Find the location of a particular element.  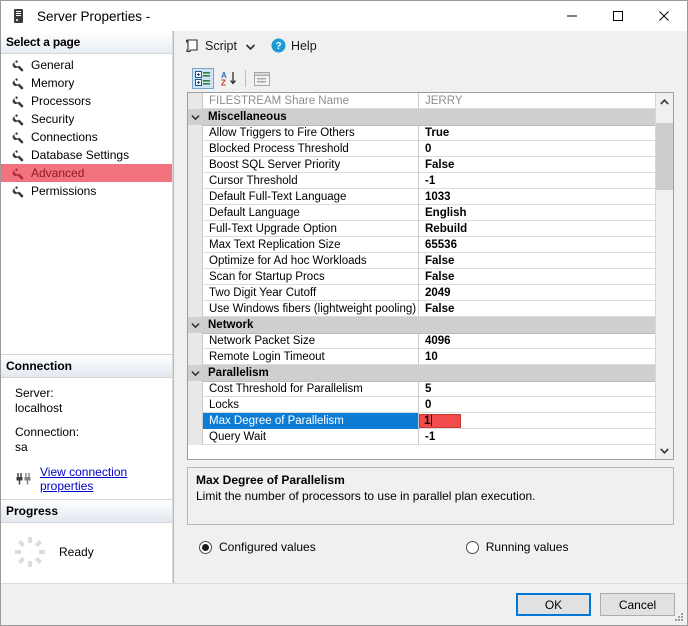

property-grid-row: Two Digit Year Cutoff 2049 is located at coordinates (421, 293).